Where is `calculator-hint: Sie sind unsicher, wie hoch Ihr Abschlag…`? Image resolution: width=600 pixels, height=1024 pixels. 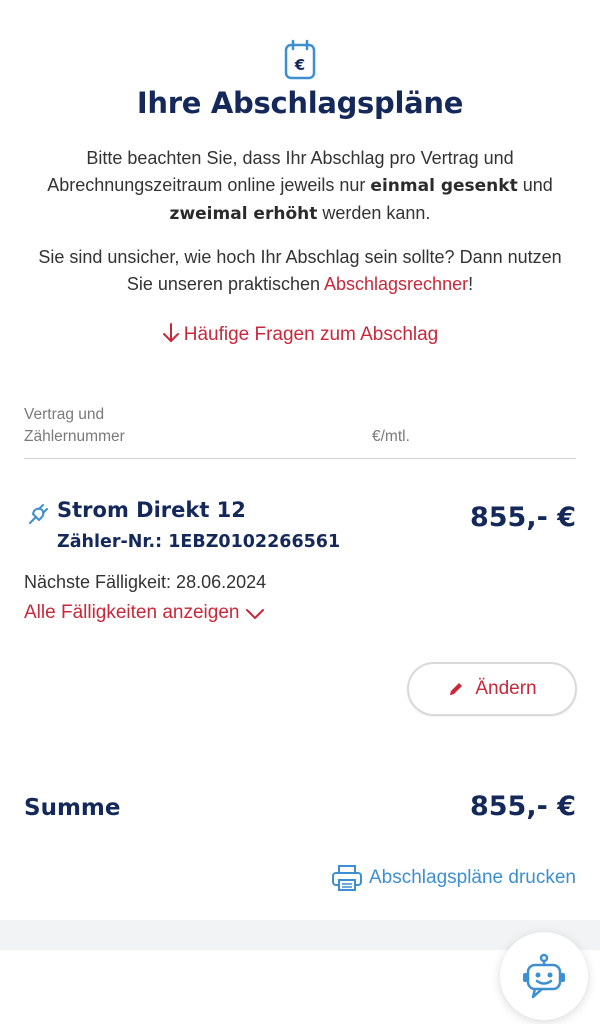
calculator-hint: Sie sind unsicher, wie hoch Ihr Abschlag… is located at coordinates (300, 270).